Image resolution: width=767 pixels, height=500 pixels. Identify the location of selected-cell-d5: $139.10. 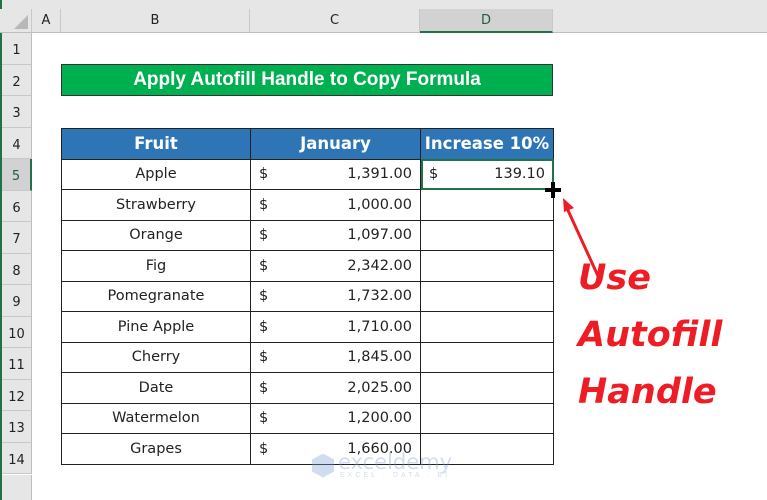
(487, 174).